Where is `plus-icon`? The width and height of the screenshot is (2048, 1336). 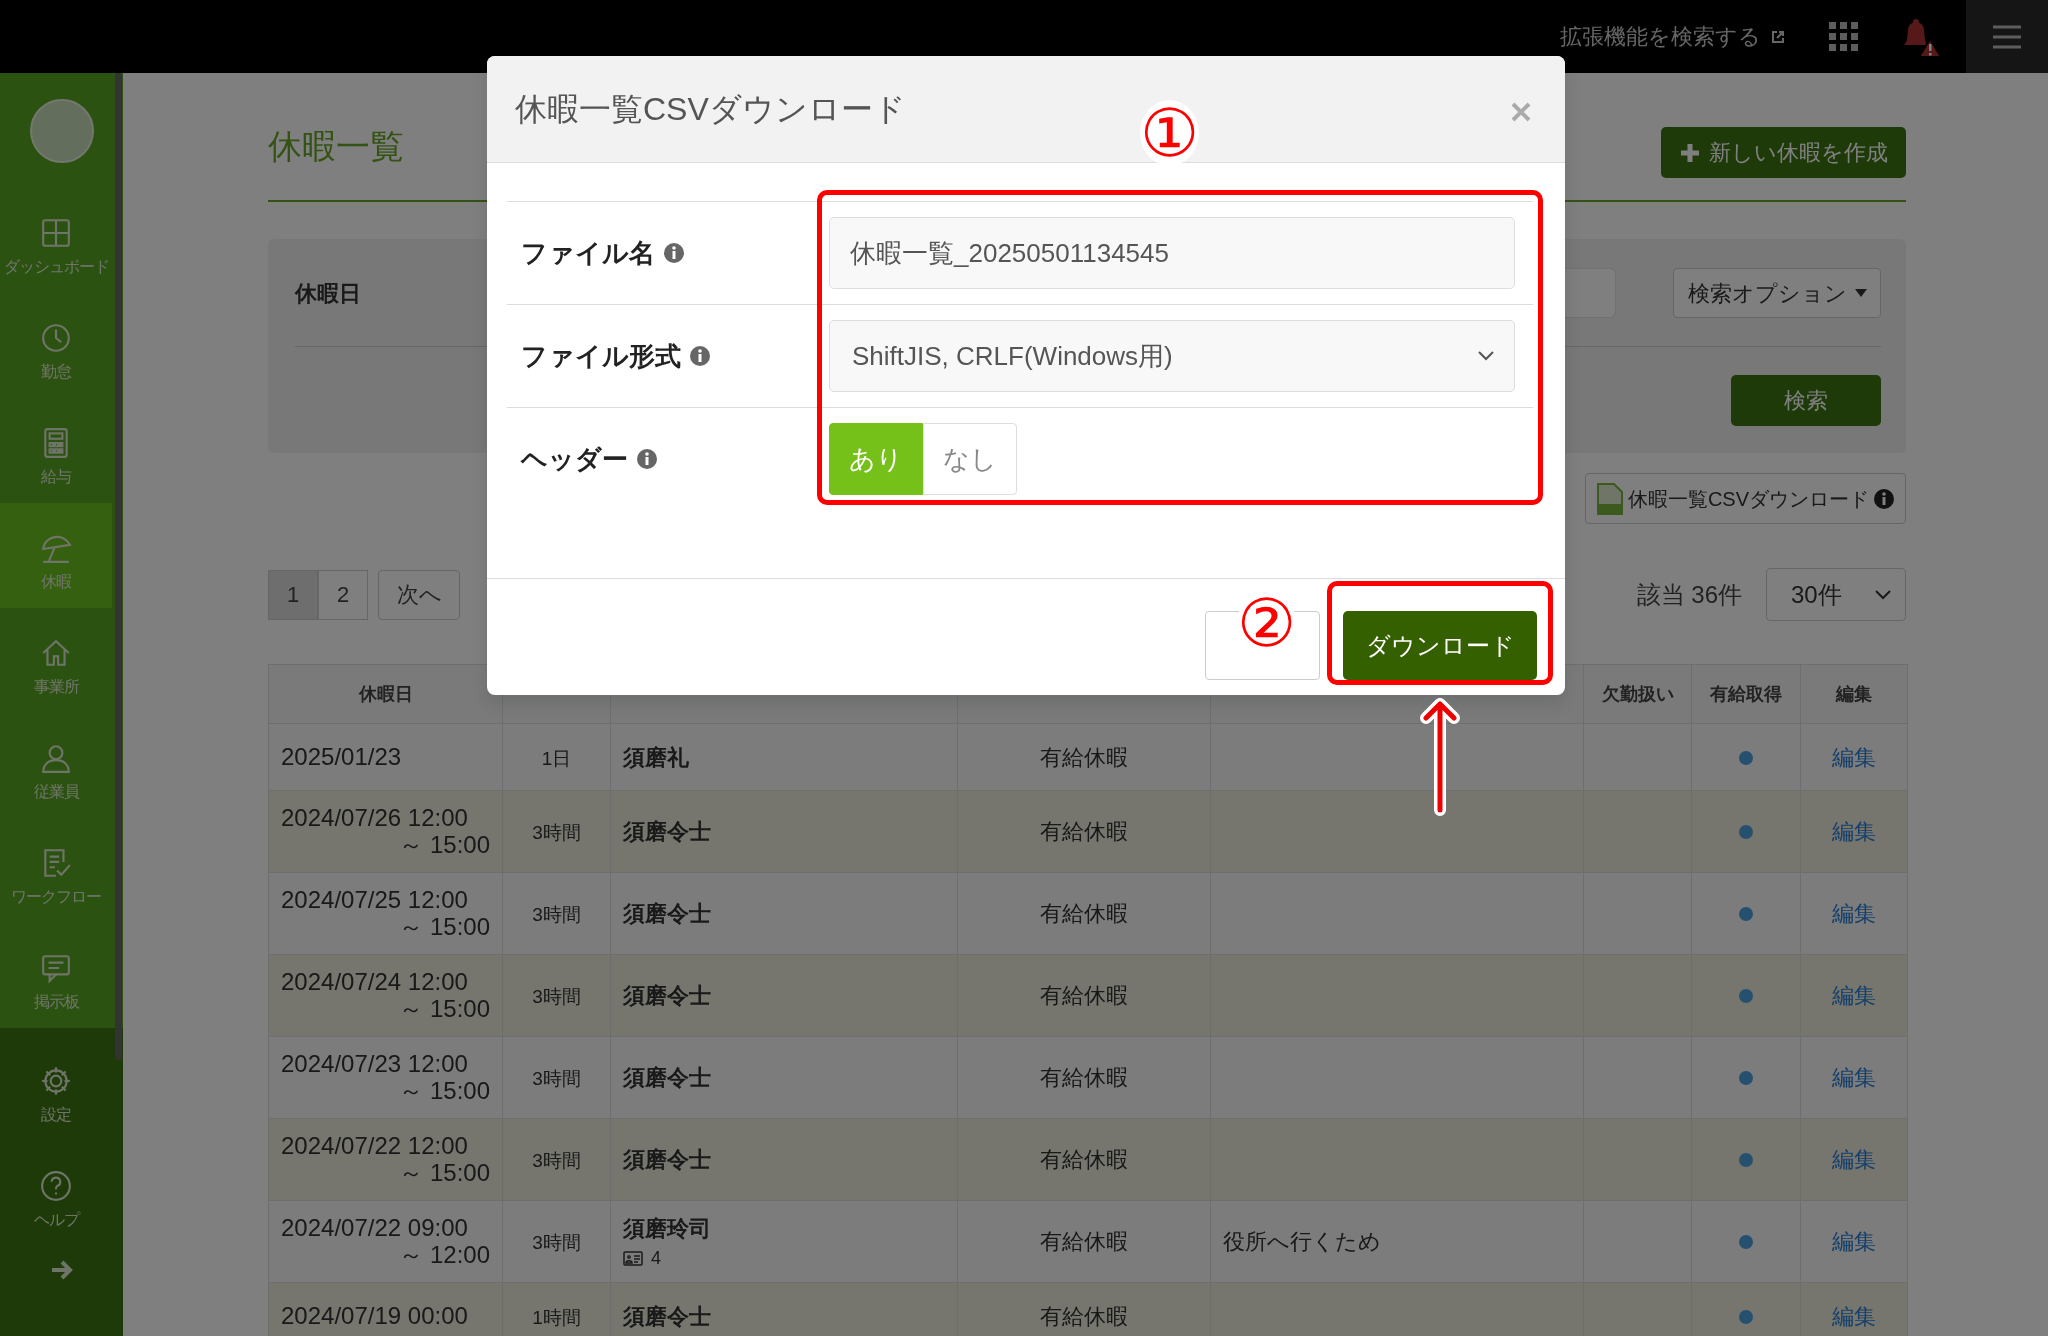
plus-icon is located at coordinates (1690, 152).